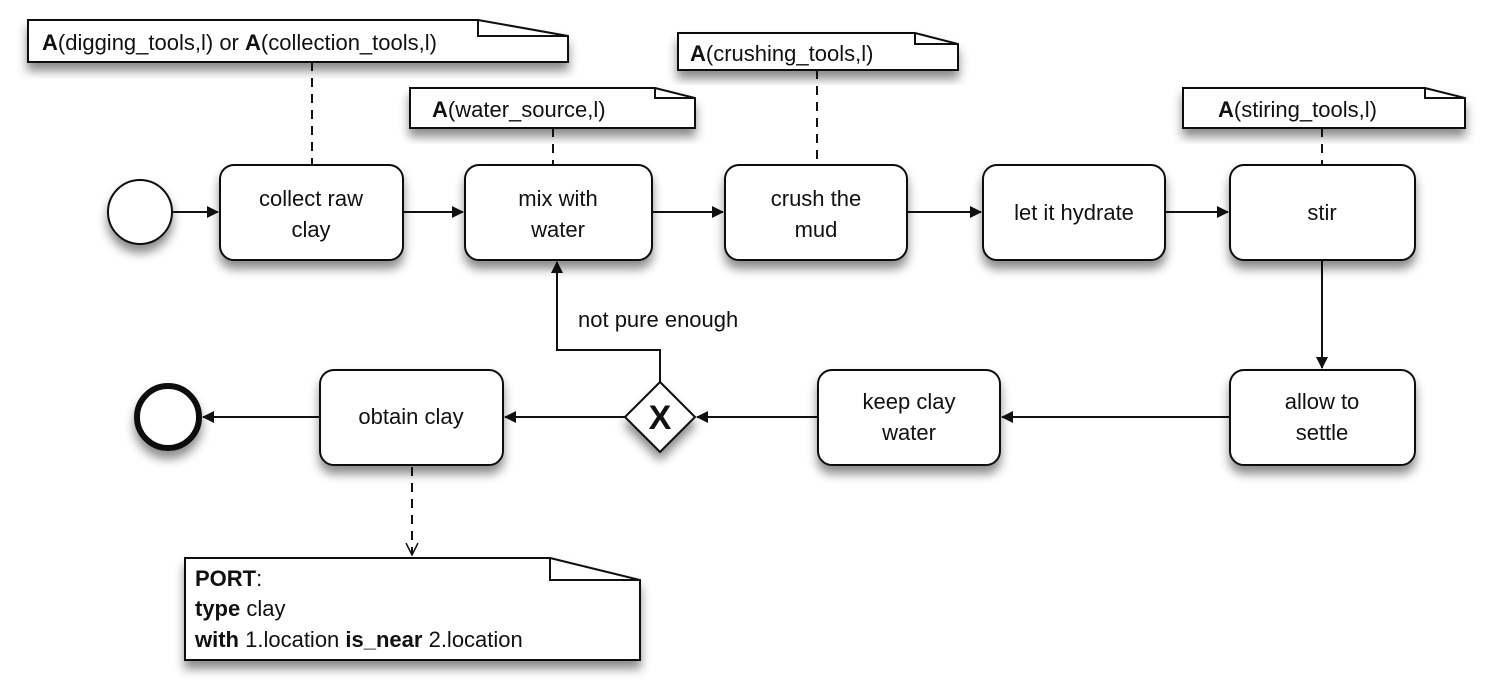 This screenshot has height=694, width=1493. Describe the element at coordinates (311, 212) in the screenshot. I see `task-collect-raw-clay: collect raw clay` at that location.